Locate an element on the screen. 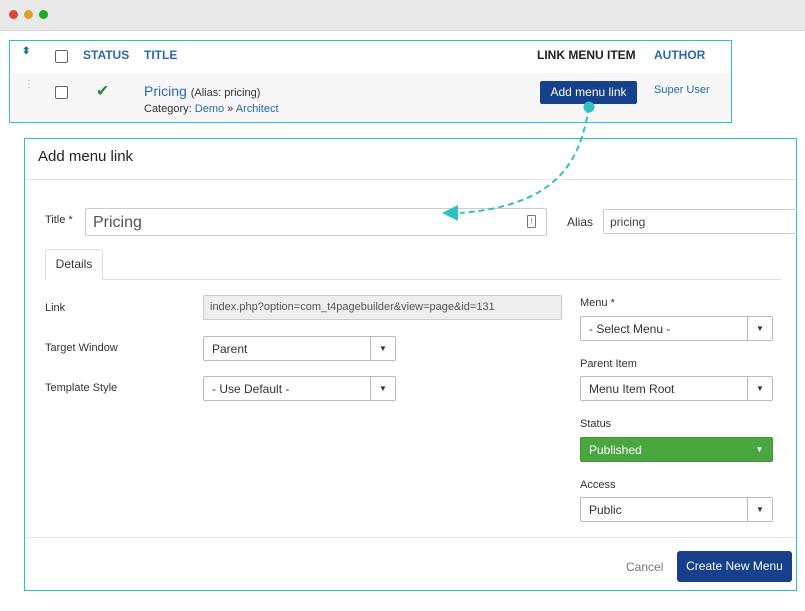 This screenshot has height=611, width=805. parent-item-select: Menu Item Root ▼ is located at coordinates (676, 388).